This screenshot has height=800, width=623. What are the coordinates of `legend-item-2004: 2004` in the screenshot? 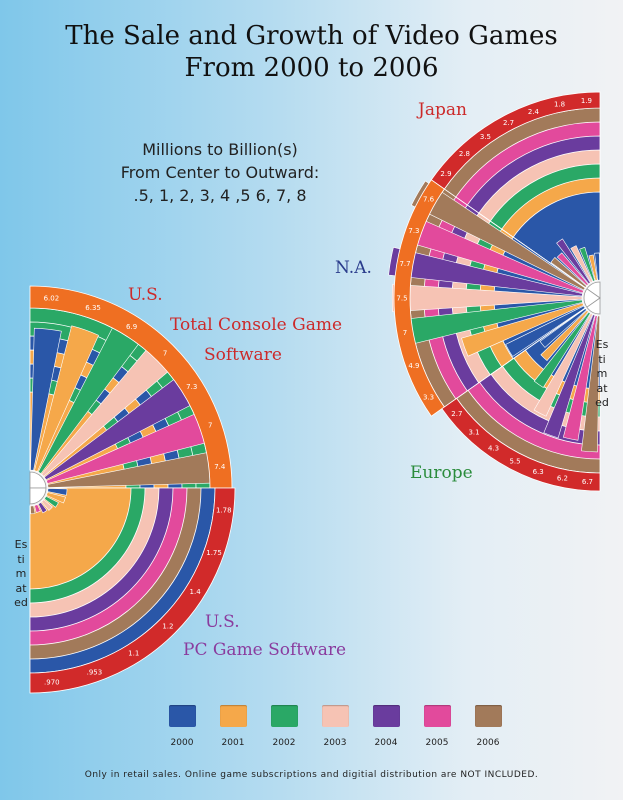 It's located at (386, 726).